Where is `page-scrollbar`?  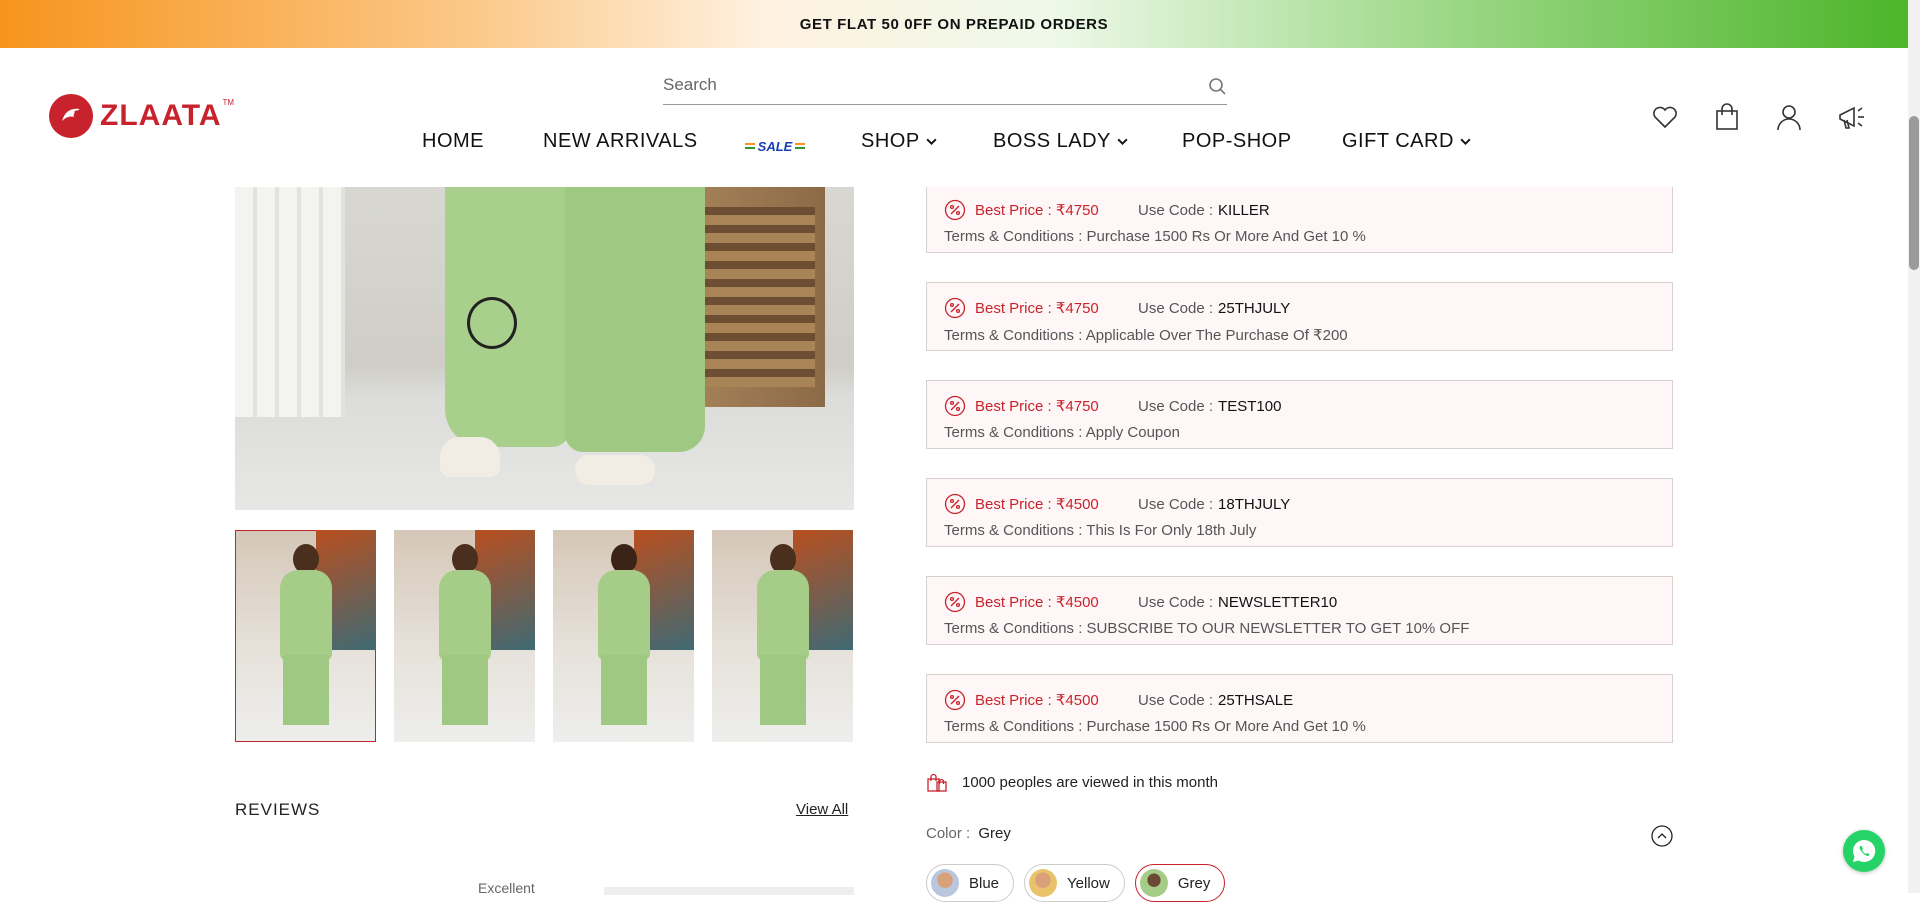 page-scrollbar is located at coordinates (1914, 446).